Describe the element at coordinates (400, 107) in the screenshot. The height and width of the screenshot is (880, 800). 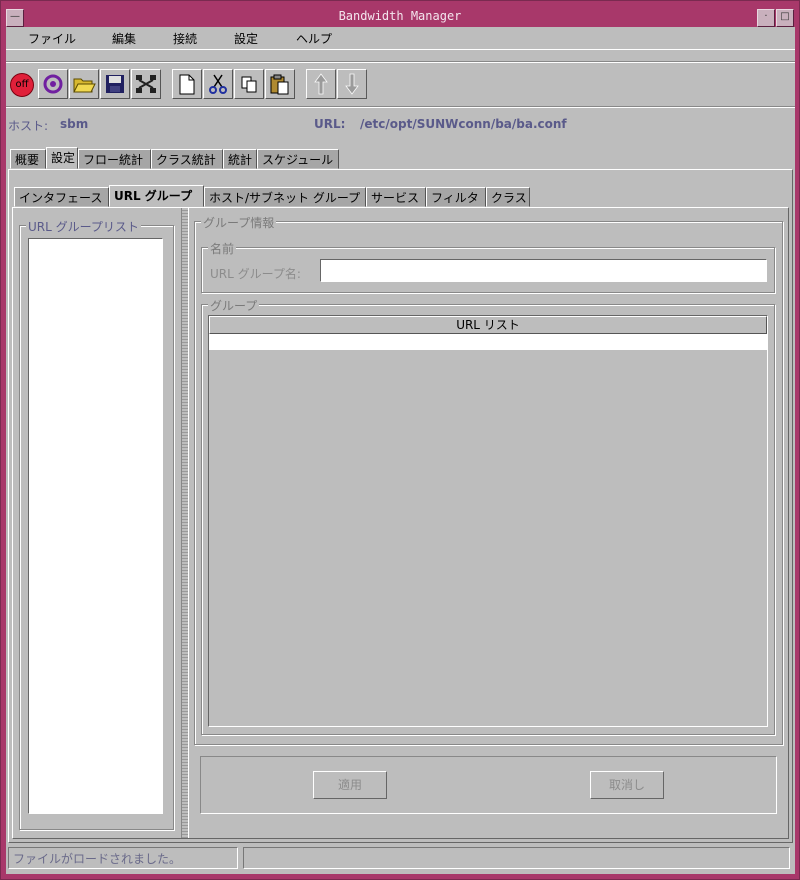
I see `toolbar-separator` at that location.